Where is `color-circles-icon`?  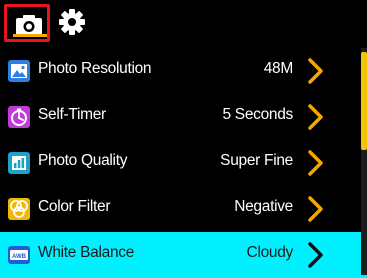
color-circles-icon is located at coordinates (19, 209).